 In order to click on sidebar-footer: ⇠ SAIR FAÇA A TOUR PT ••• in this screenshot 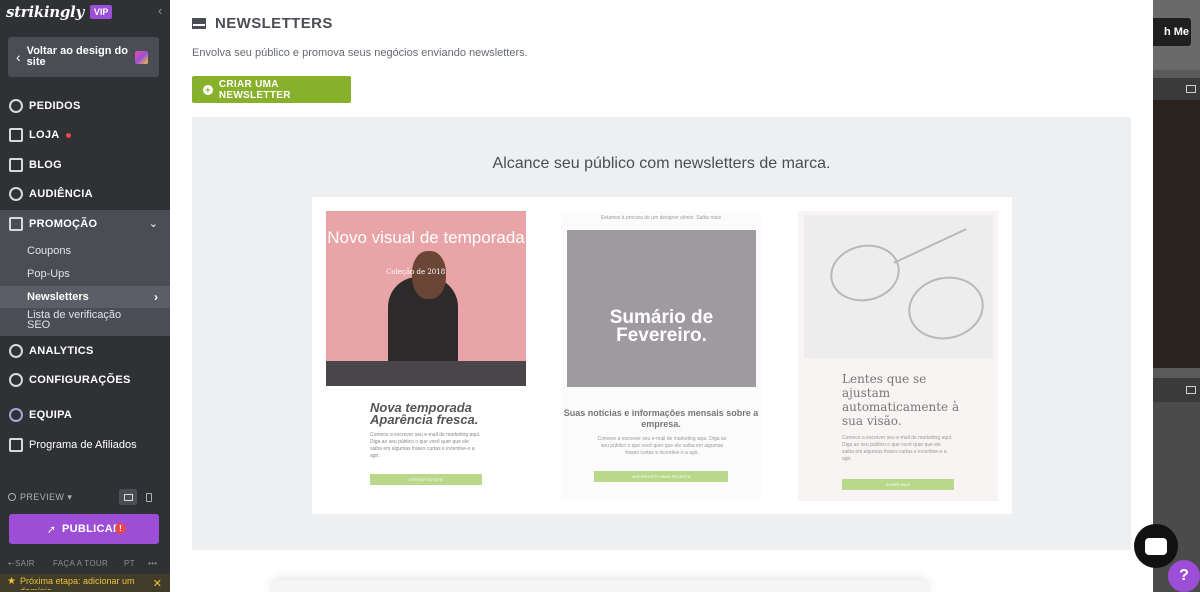, I will do `click(85, 565)`.